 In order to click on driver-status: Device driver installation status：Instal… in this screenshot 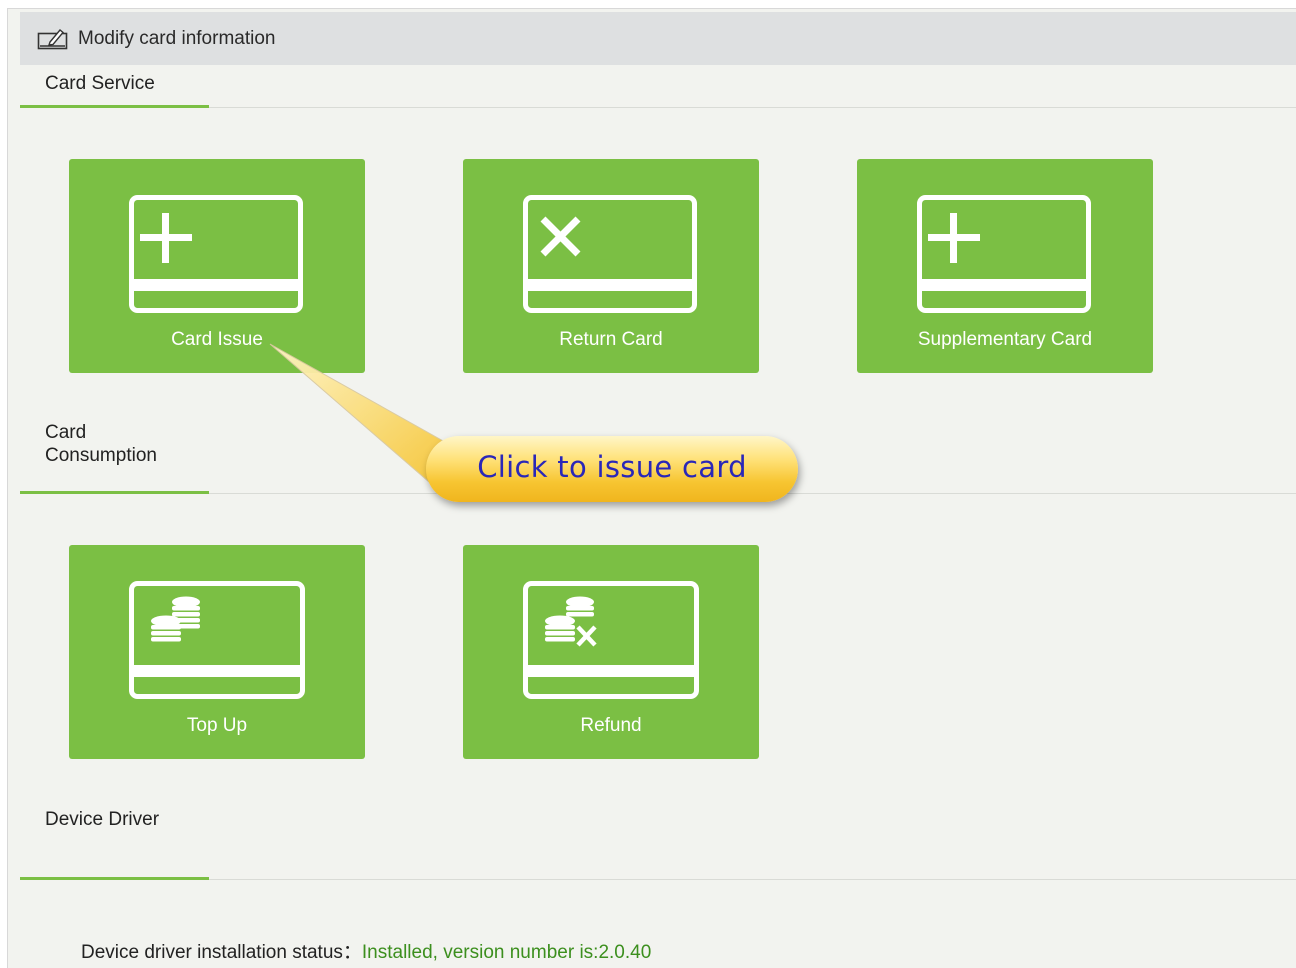, I will do `click(366, 950)`.